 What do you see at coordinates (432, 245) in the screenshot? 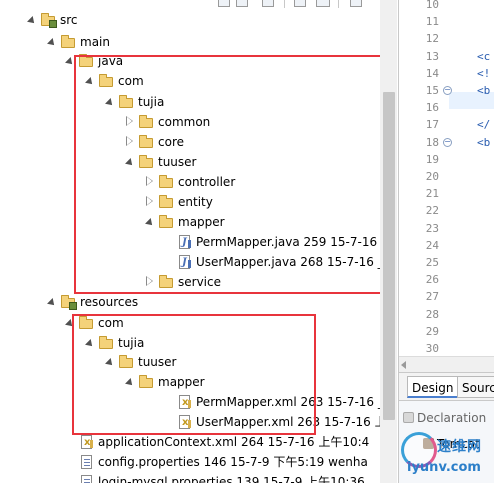
I see `line-number: 24` at bounding box center [432, 245].